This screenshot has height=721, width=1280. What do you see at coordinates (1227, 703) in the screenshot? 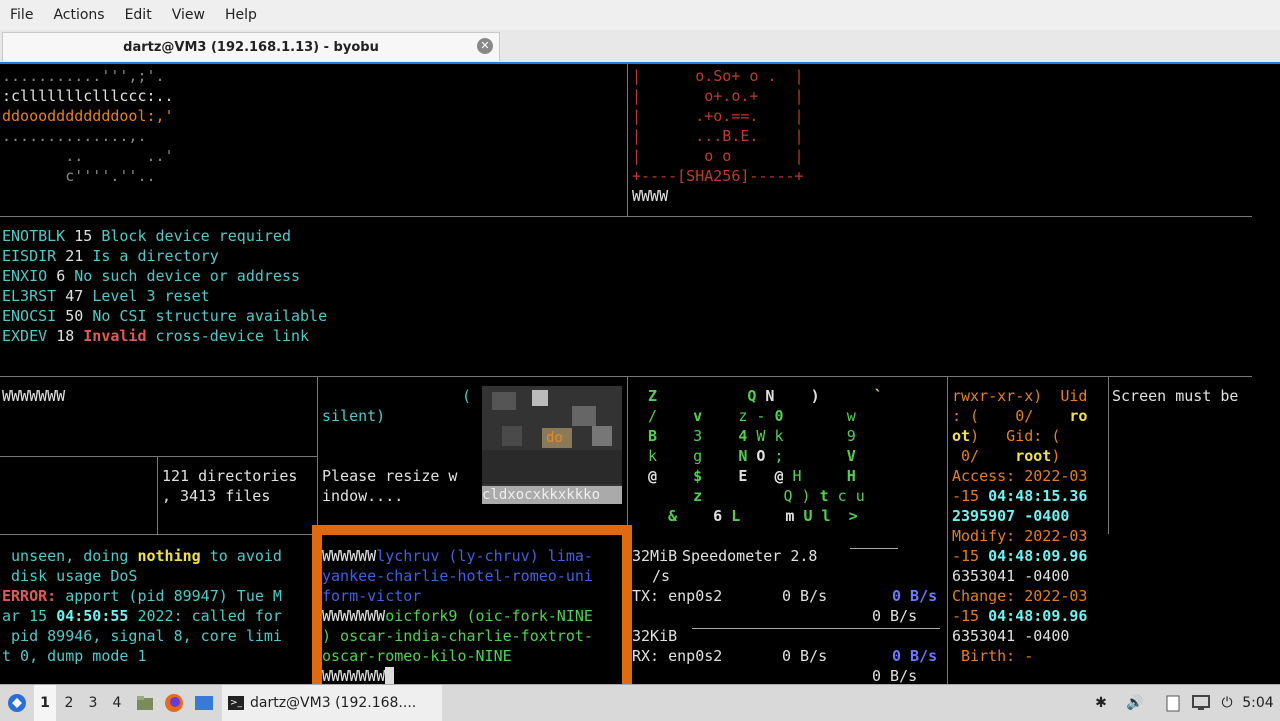
I see `power-icon: ⏻` at bounding box center [1227, 703].